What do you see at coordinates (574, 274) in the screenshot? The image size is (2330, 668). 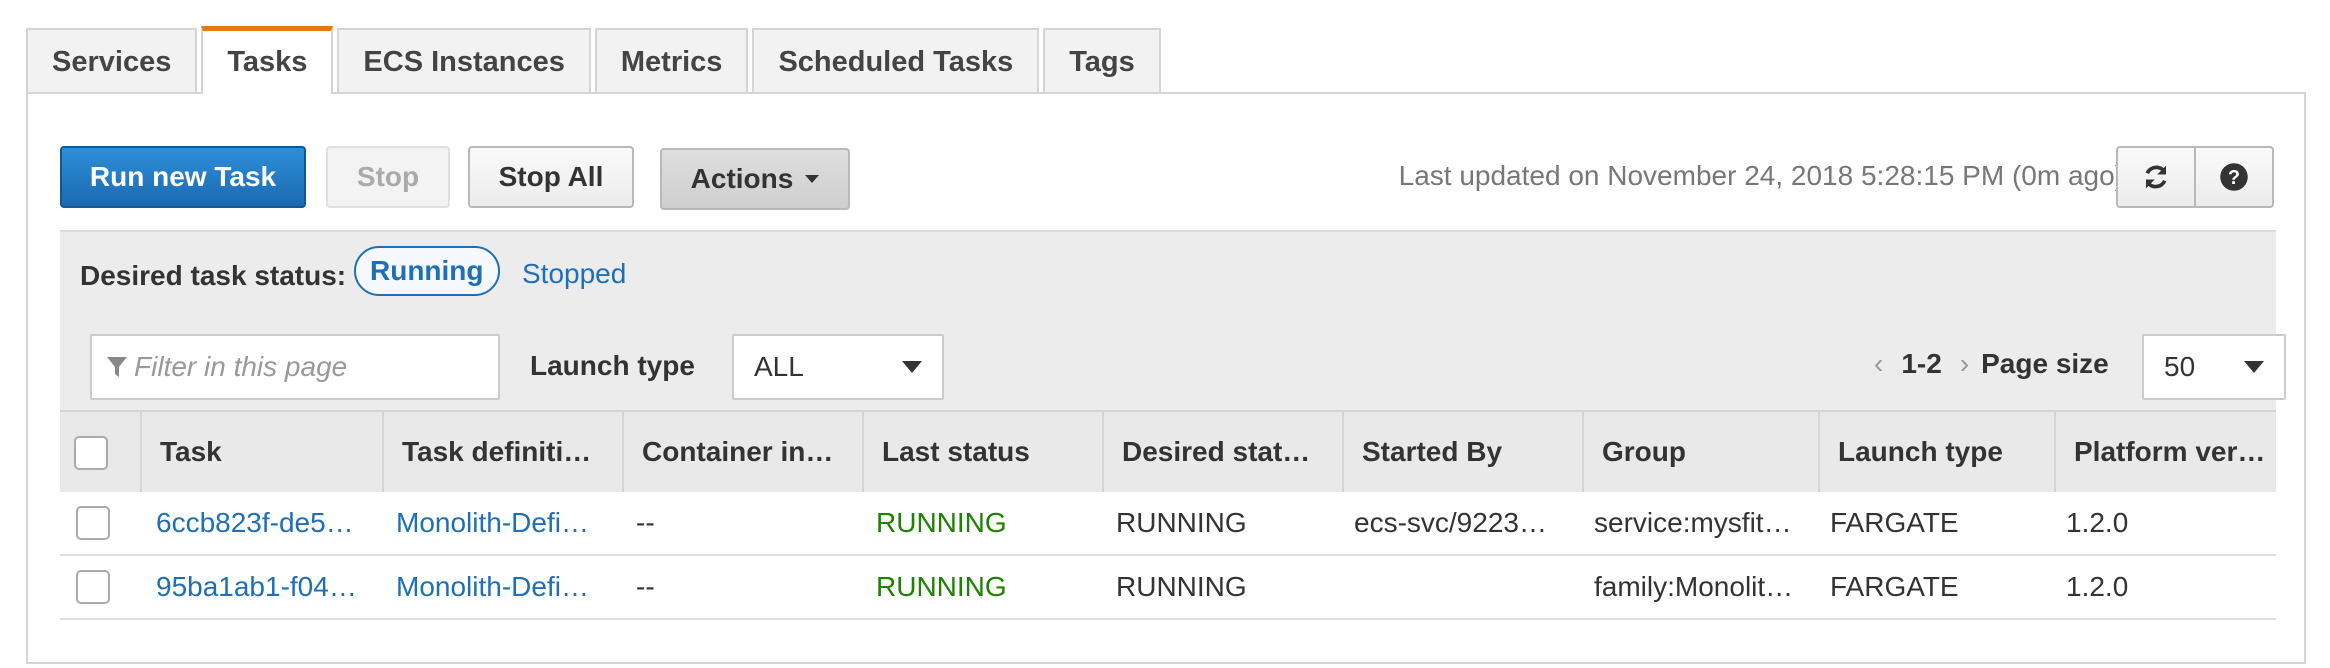 I see `status-stopped-link: Stopped` at bounding box center [574, 274].